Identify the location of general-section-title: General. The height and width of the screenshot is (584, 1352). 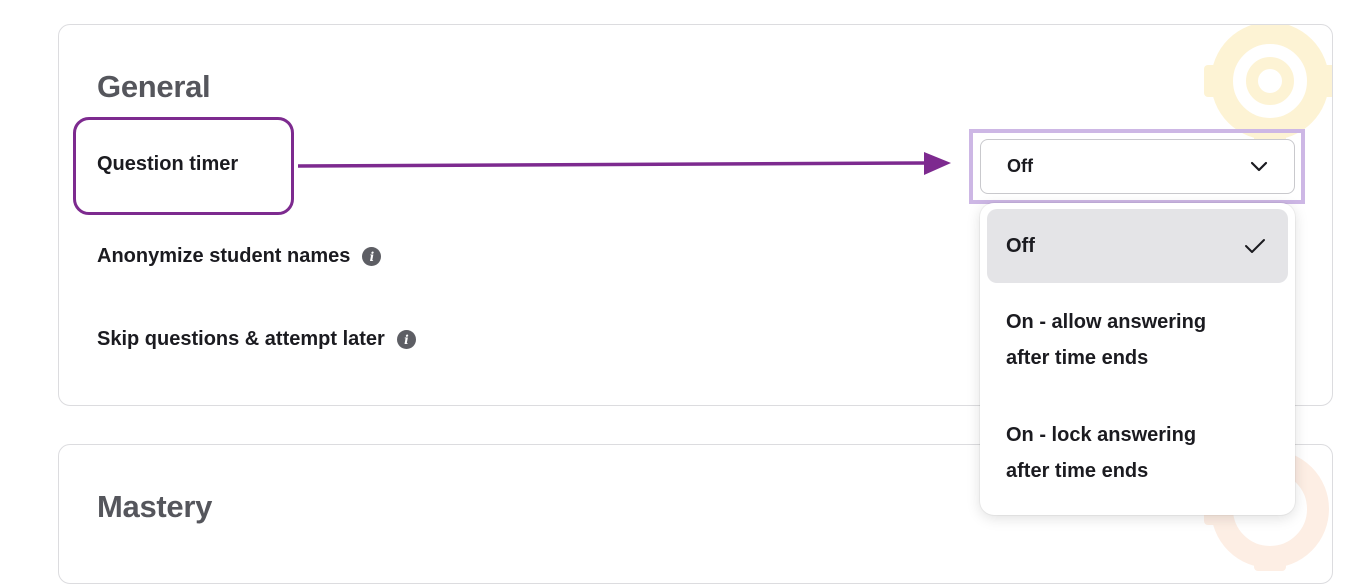
(154, 86).